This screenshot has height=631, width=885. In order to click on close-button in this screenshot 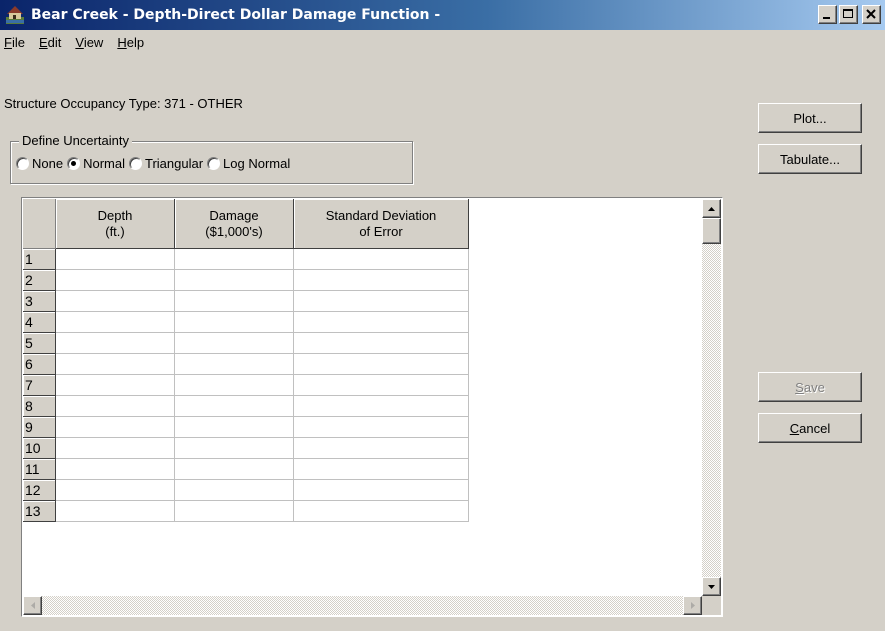, I will do `click(871, 14)`.